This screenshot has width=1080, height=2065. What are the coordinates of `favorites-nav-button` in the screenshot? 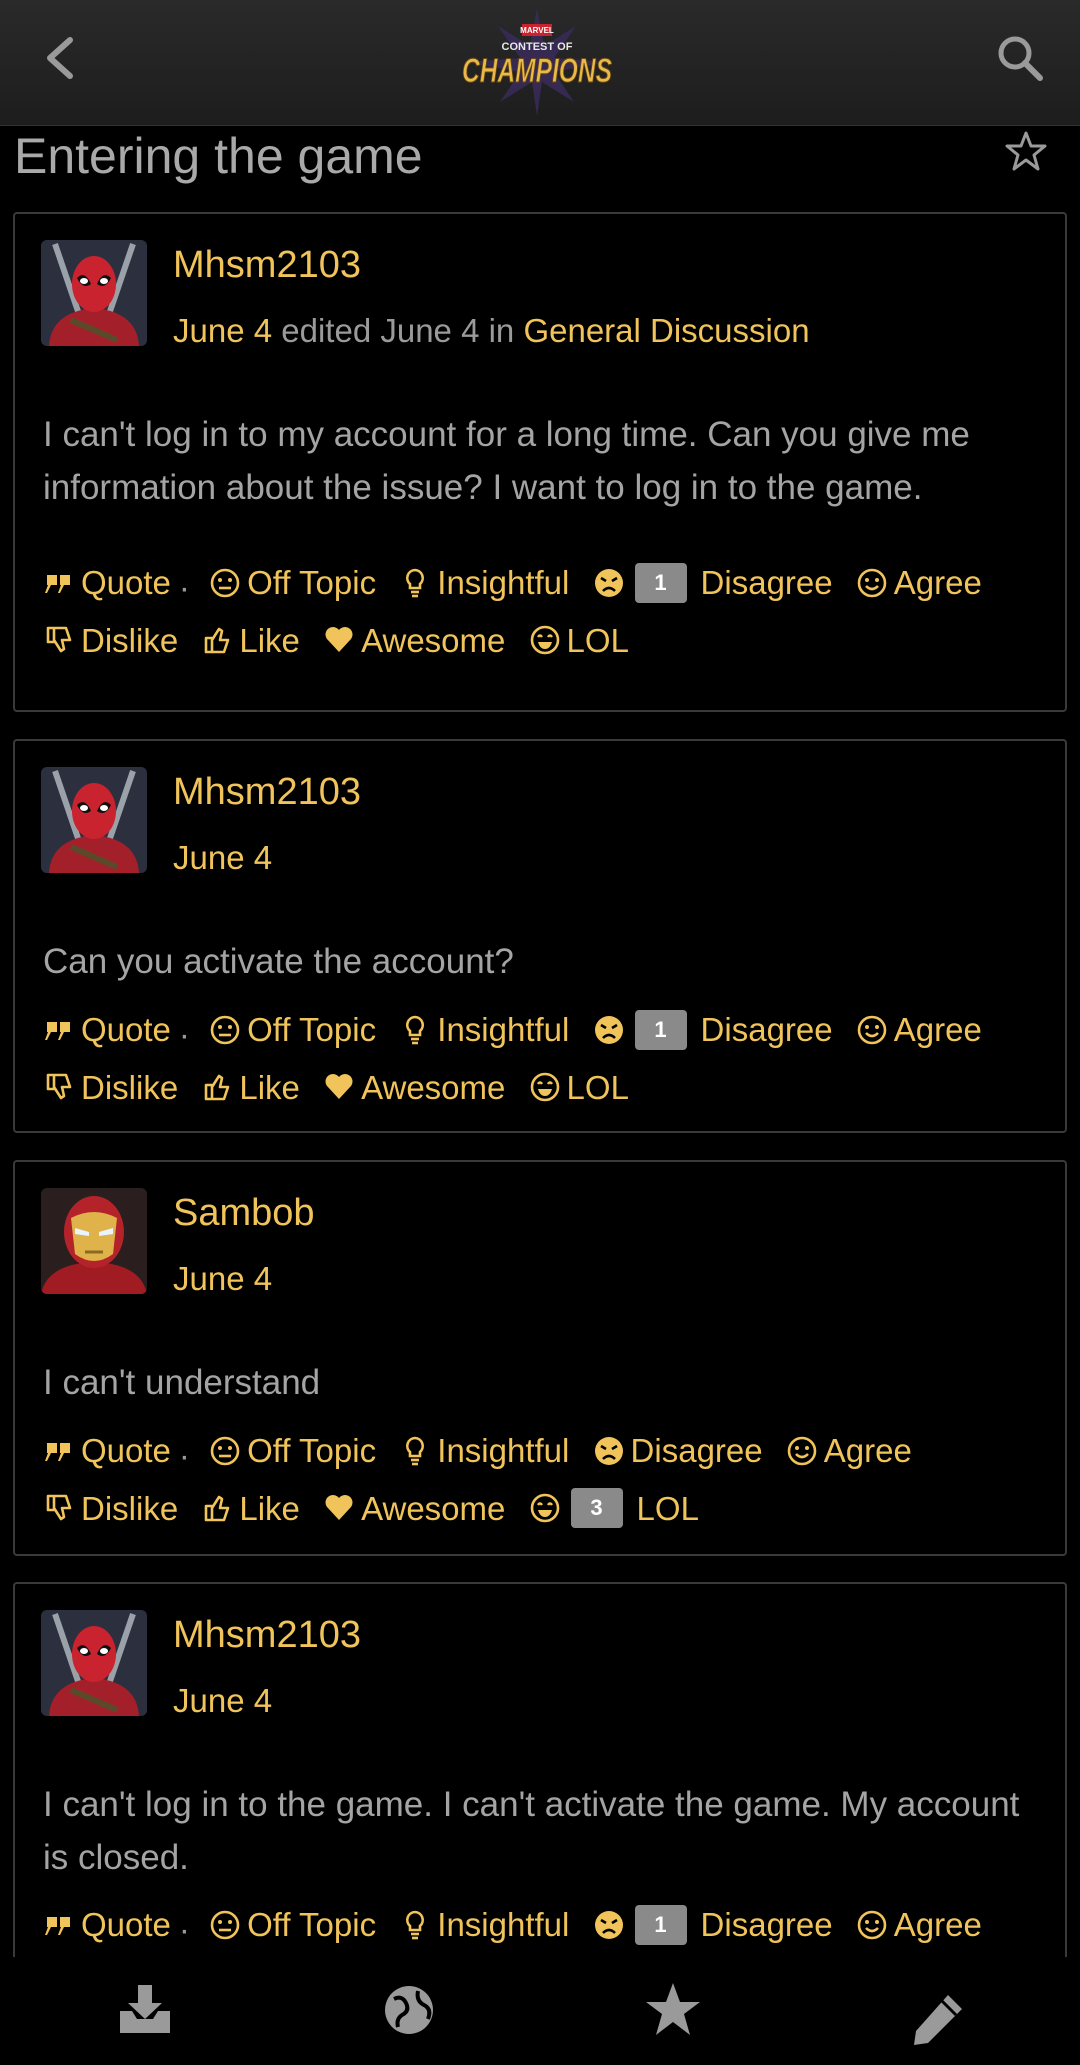 It's located at (673, 2010).